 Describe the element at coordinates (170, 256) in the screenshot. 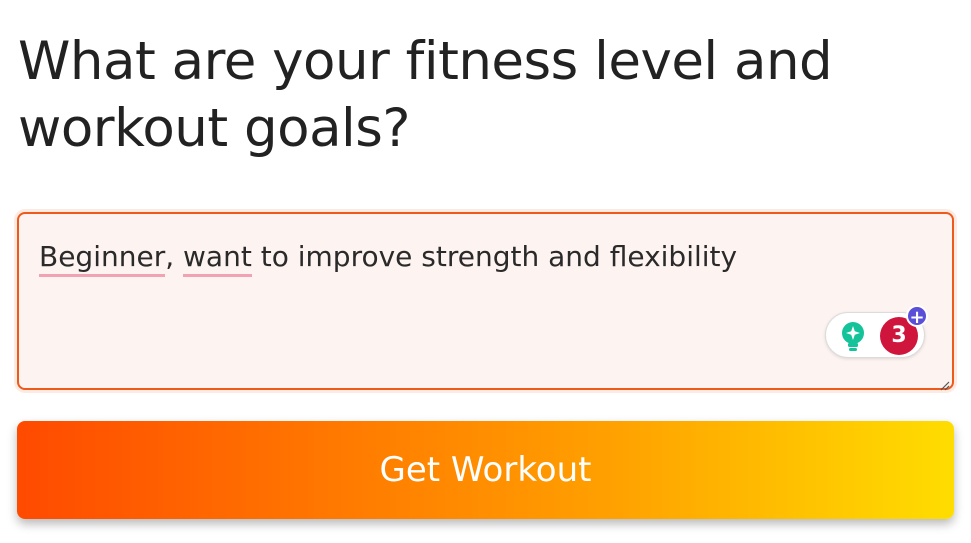

I see `text-fragment: ,` at that location.